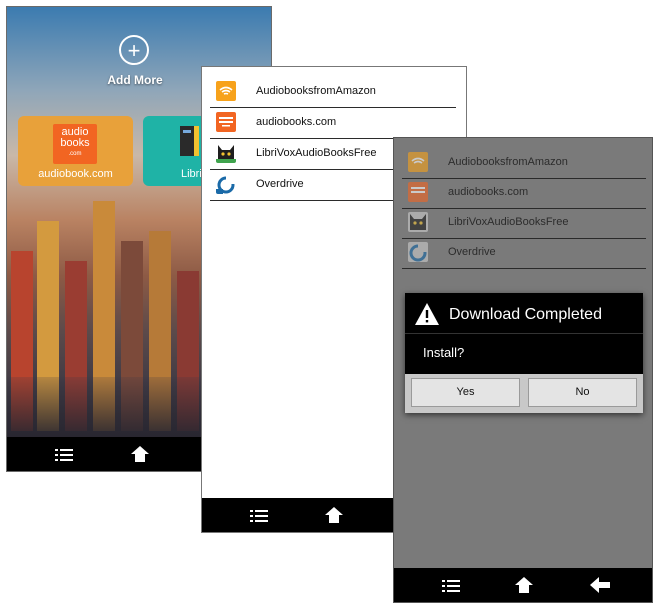 This screenshot has width=654, height=603. I want to click on back-icon, so click(600, 585).